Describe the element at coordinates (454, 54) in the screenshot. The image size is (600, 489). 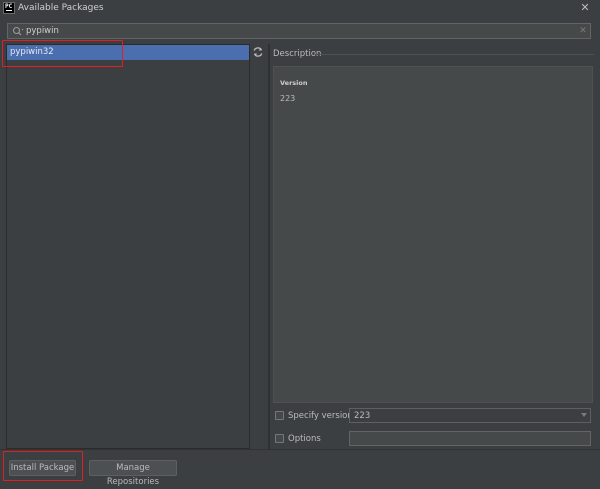
I see `description-divider` at that location.